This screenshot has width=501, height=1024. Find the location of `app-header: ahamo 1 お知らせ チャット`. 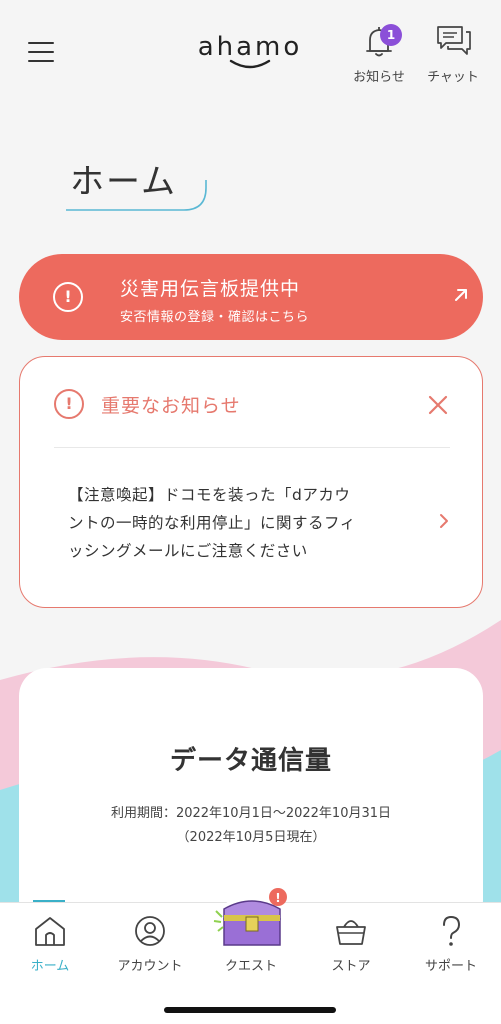

app-header: ahamo 1 お知らせ チャット is located at coordinates (250, 50).